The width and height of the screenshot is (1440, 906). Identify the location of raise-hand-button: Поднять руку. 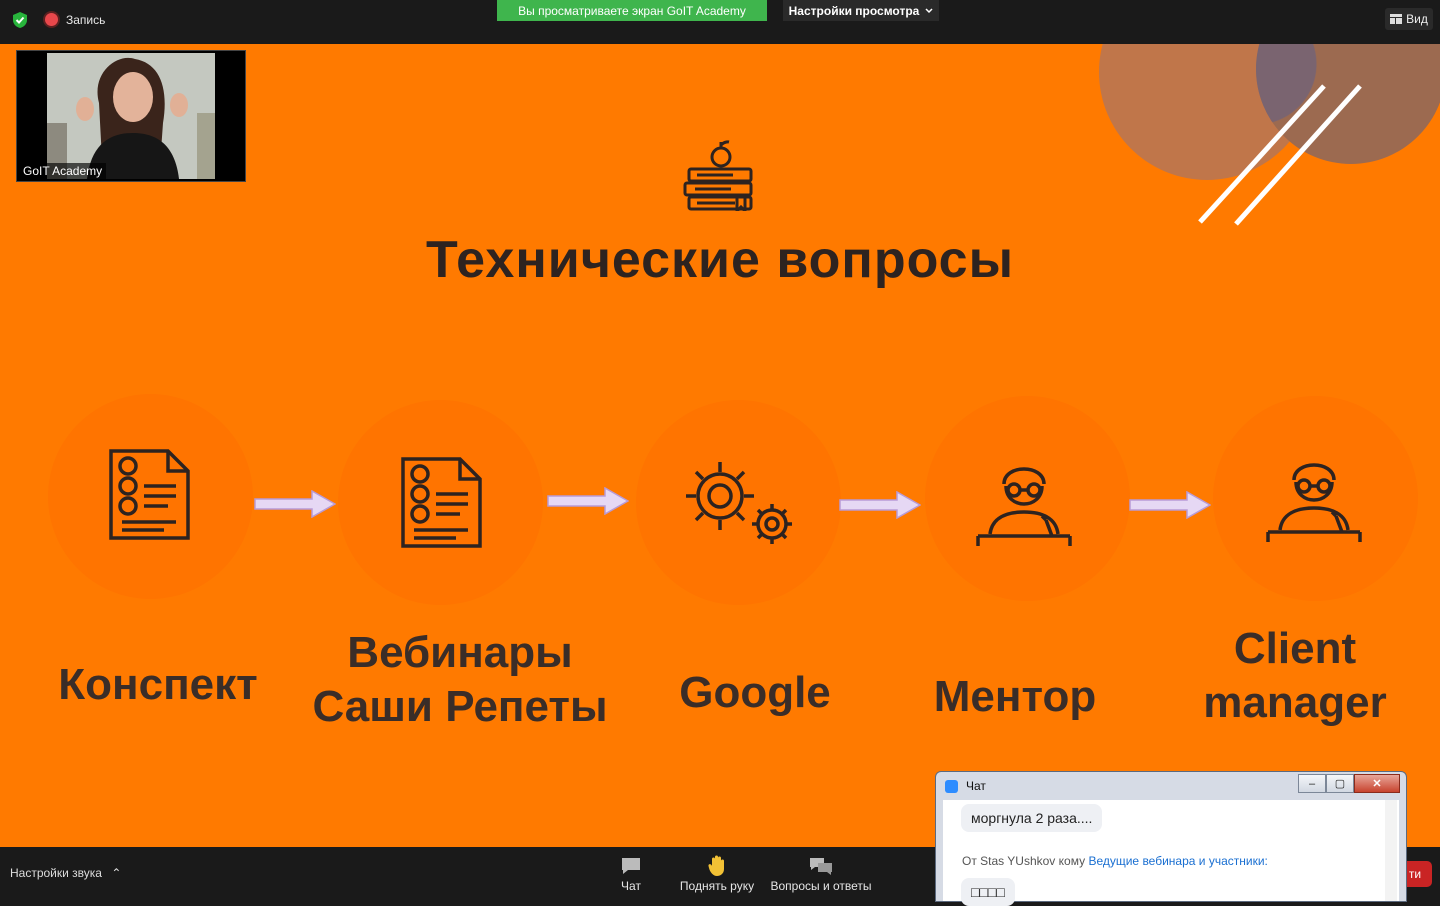
(717, 873).